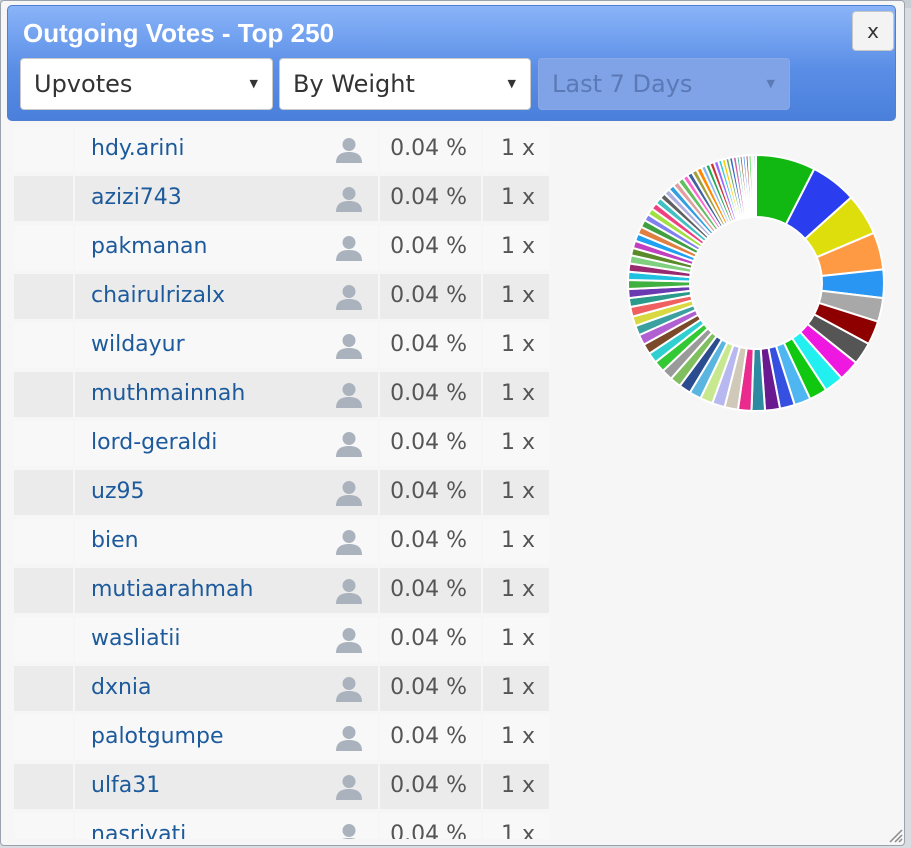 Image resolution: width=911 pixels, height=848 pixels. Describe the element at coordinates (138, 830) in the screenshot. I see `voter-name-link: nasriyati` at that location.